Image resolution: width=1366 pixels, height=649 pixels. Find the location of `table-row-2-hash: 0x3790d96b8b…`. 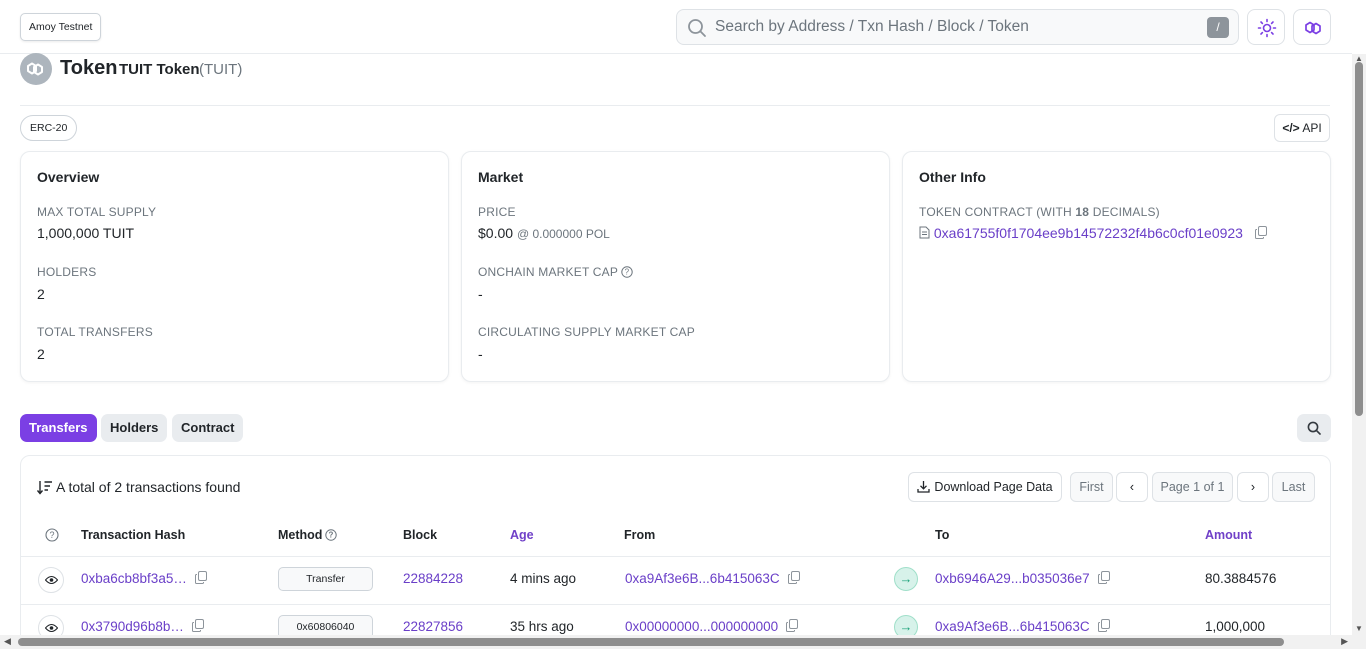

table-row-2-hash: 0x3790d96b8b… is located at coordinates (142, 626).